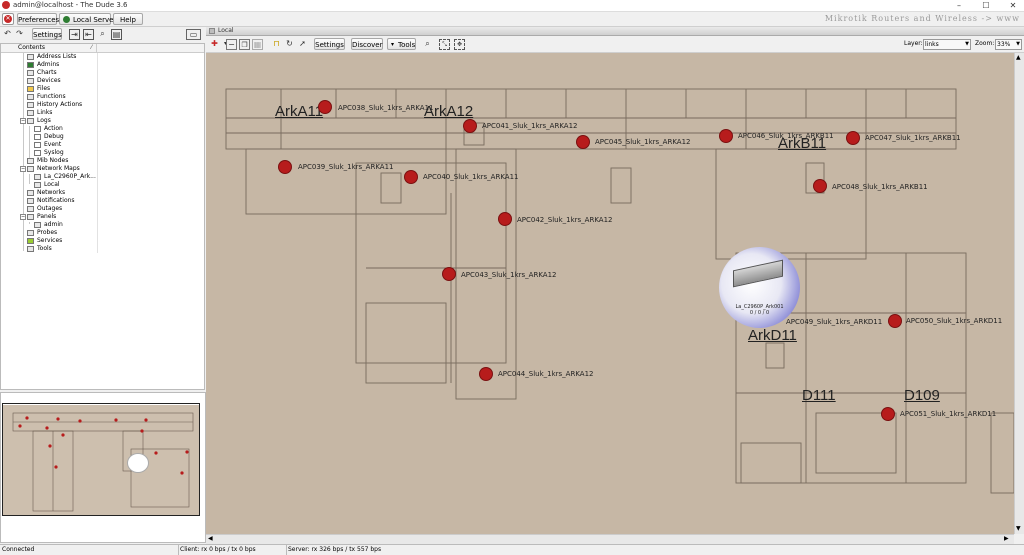 Image resolution: width=1024 pixels, height=555 pixels. Describe the element at coordinates (1008, 44) in the screenshot. I see `zoom-select: 33% ▼` at that location.